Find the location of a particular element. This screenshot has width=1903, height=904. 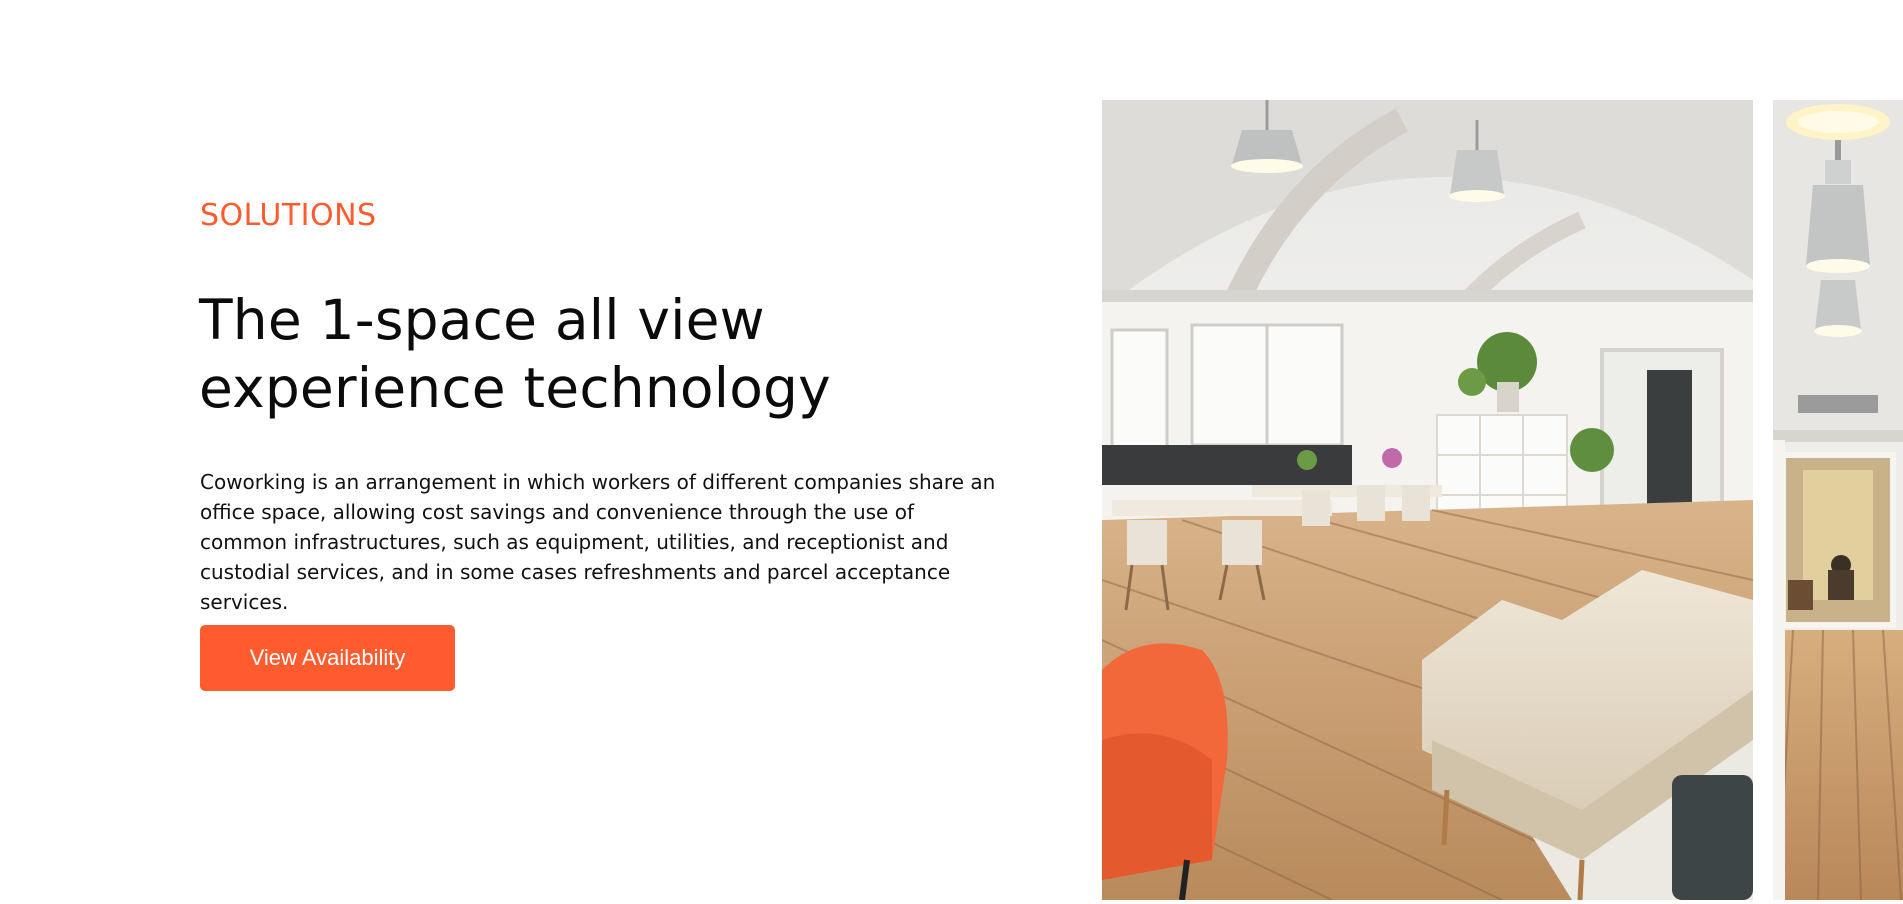

view-availability-button: View Availability is located at coordinates (327, 658).